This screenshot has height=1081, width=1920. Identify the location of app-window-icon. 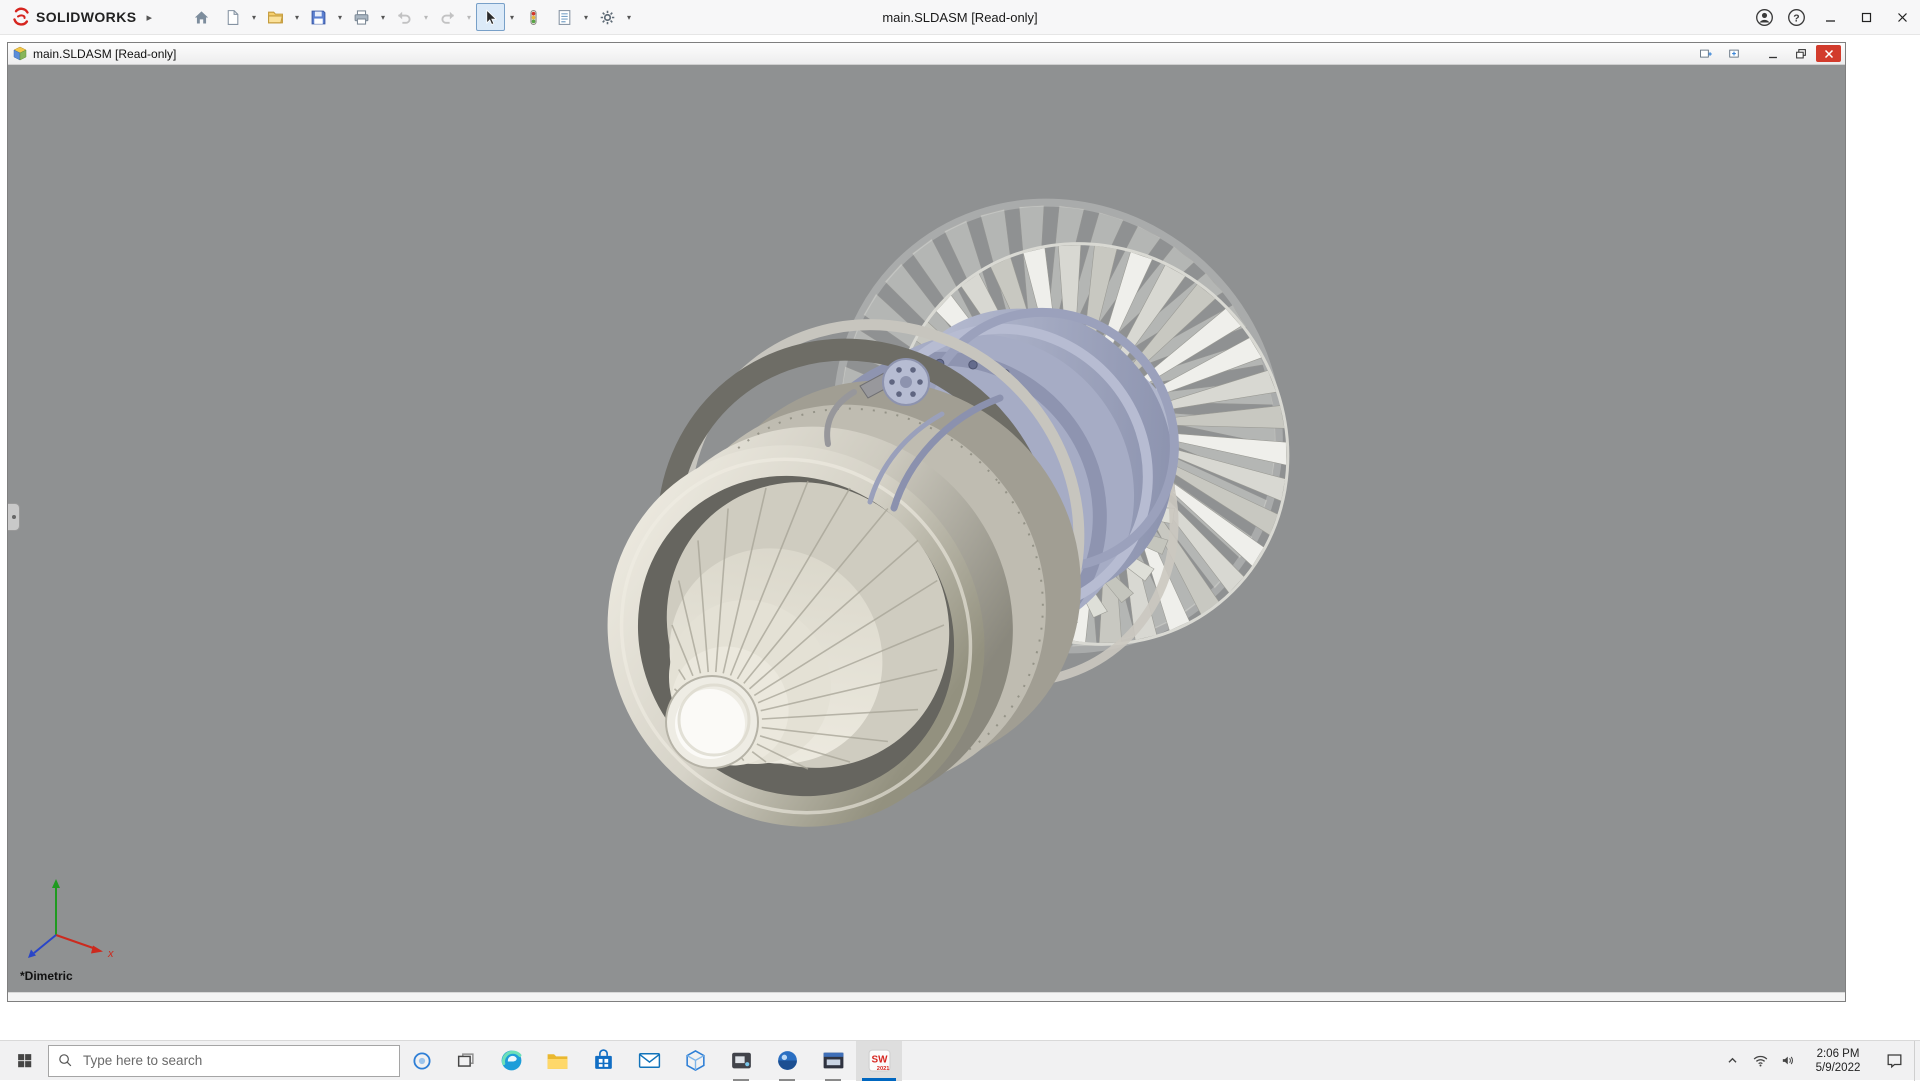
(833, 1060).